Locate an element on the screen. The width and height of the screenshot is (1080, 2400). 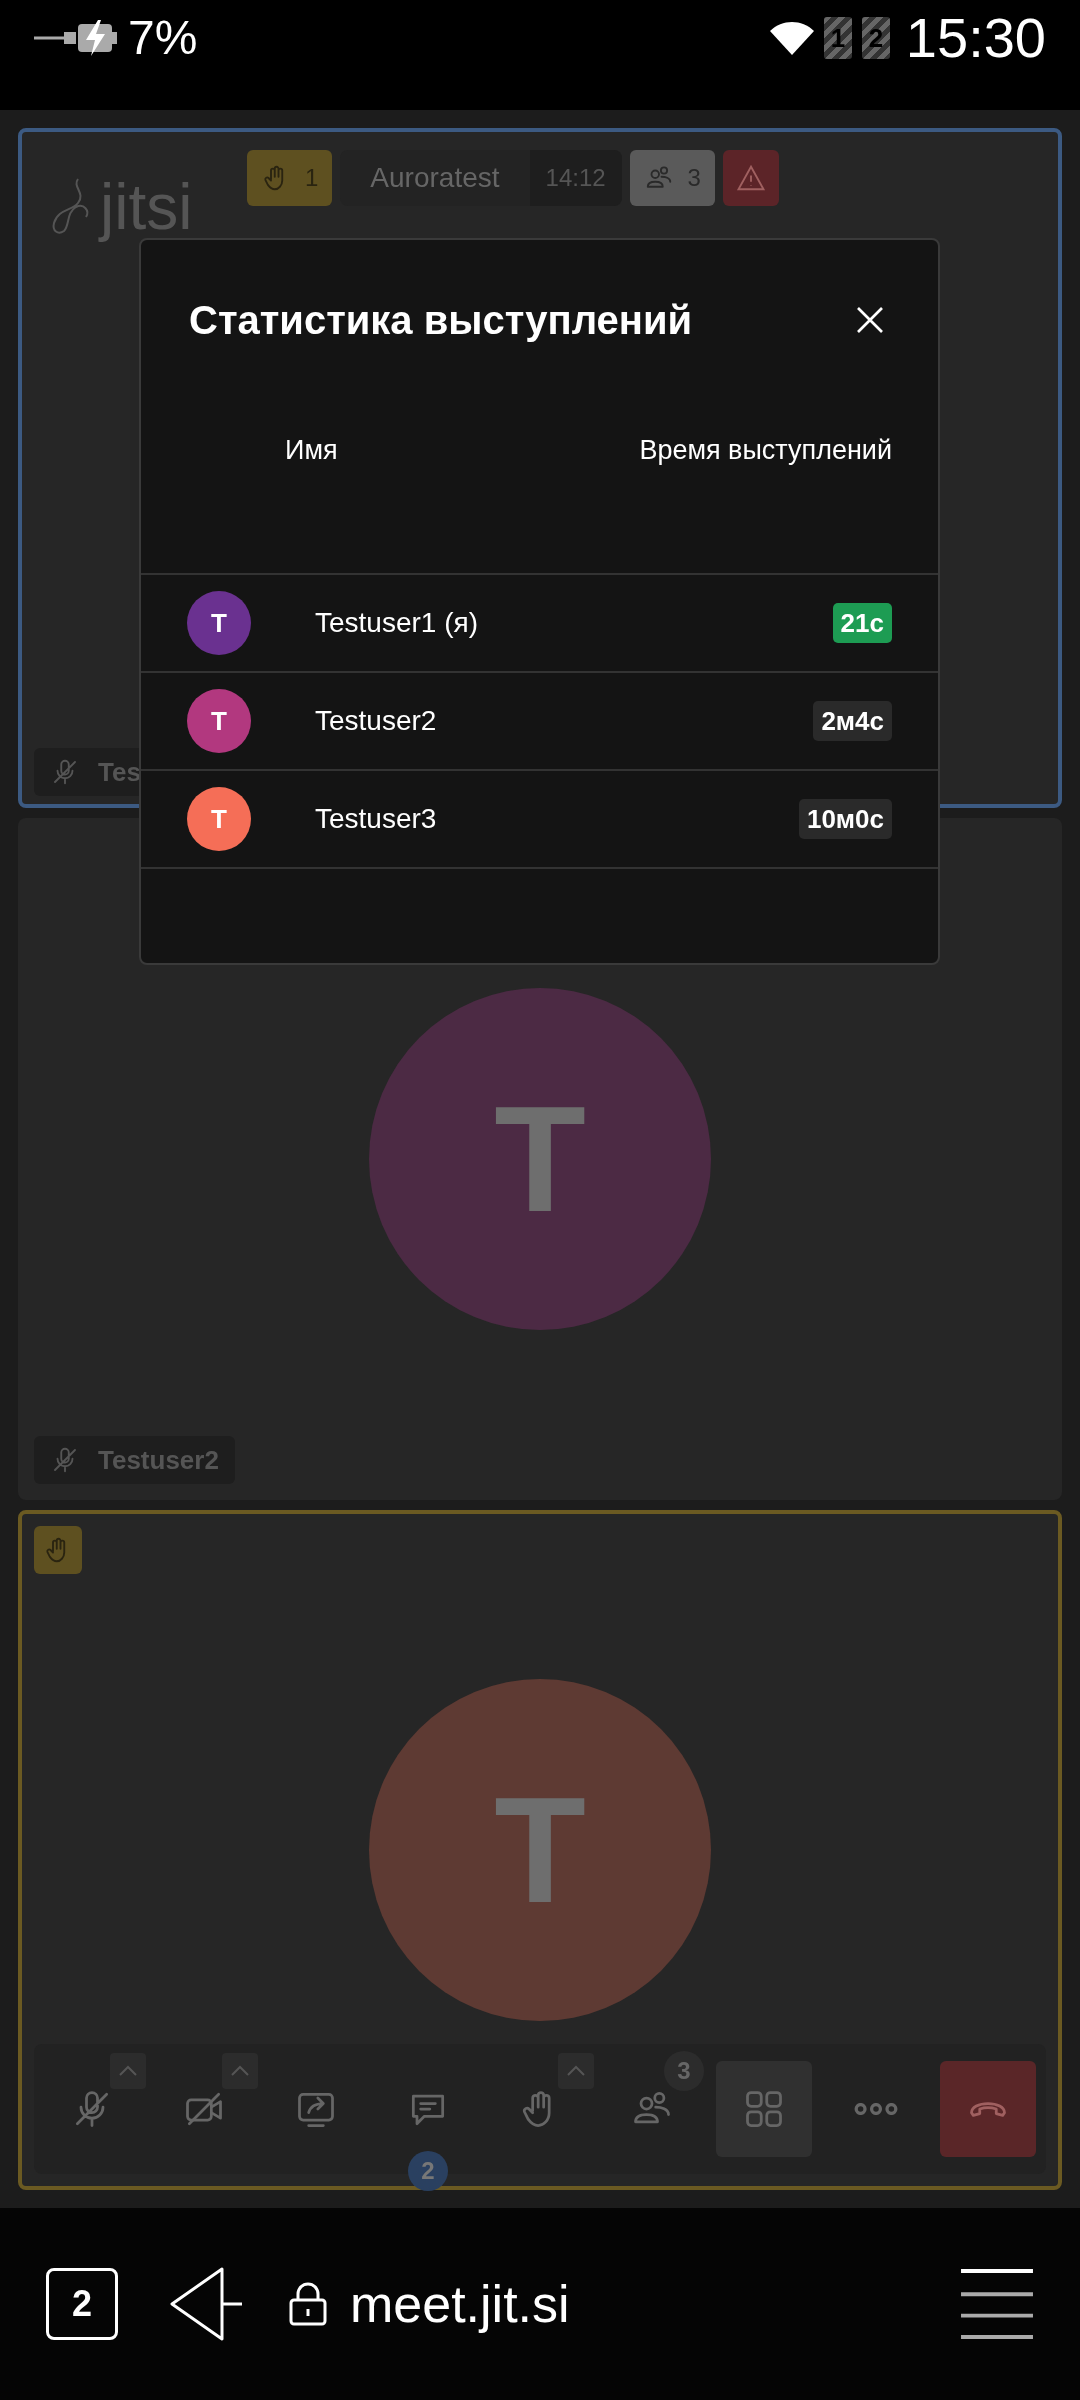
warning-button is located at coordinates (750, 178).